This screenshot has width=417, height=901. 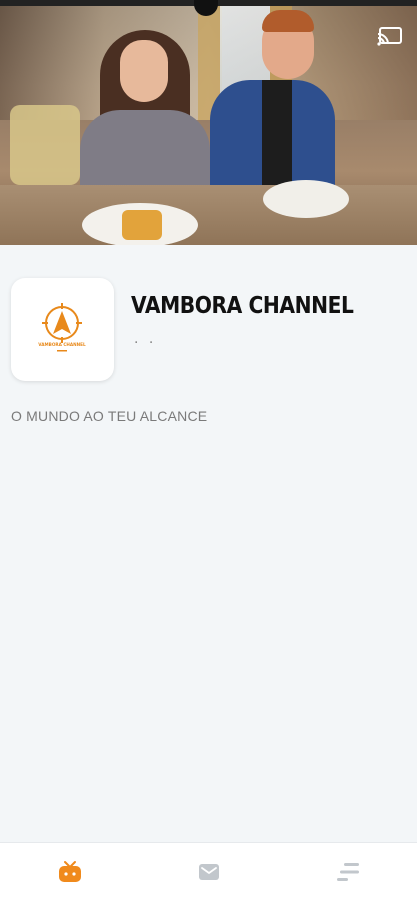 I want to click on message-icon, so click(x=208, y=872).